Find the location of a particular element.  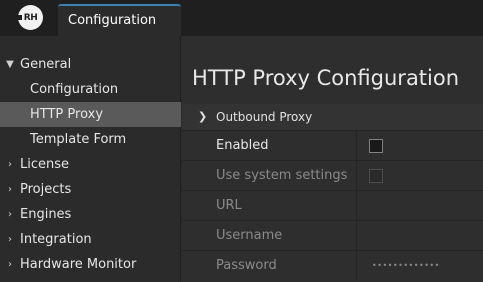

field-label: URL is located at coordinates (269, 206).